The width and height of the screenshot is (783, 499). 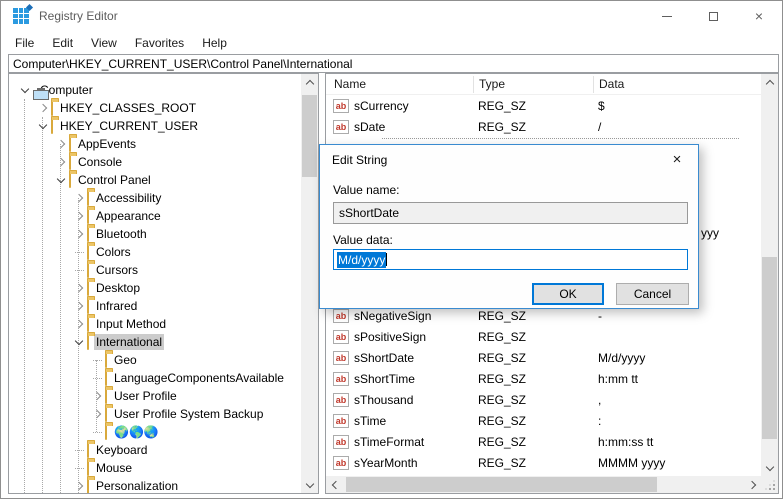 I want to click on tree-item-label: Colors, so click(x=113, y=252).